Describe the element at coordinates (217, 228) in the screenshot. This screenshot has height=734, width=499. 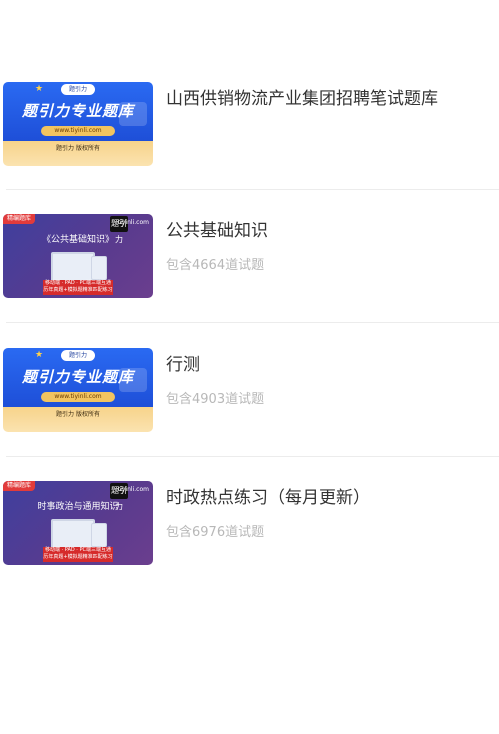
I see `item-title: 公共基础知识` at that location.